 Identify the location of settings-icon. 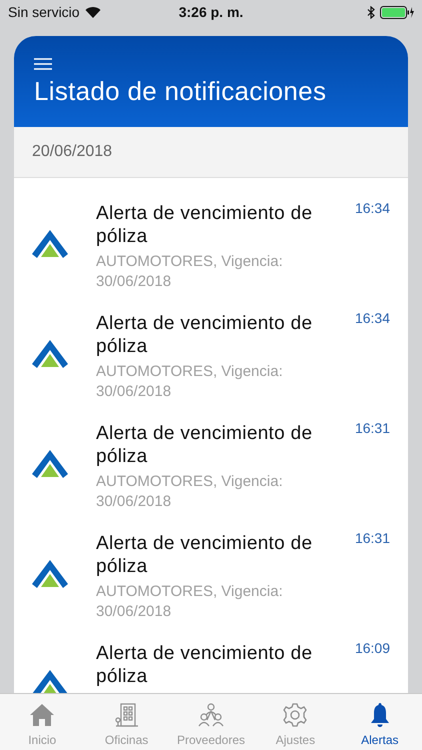
(295, 715).